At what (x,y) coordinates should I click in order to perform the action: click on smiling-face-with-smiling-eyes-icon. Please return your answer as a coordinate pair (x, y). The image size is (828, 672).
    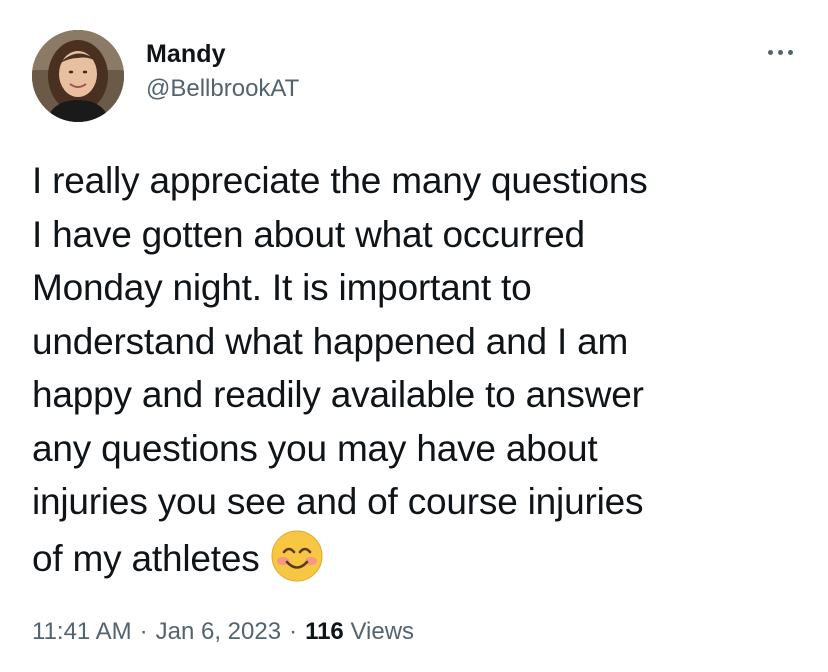
    Looking at the image, I should click on (297, 555).